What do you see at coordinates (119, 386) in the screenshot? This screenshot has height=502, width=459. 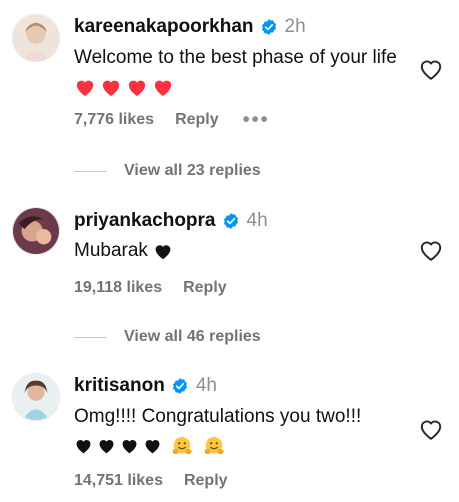 I see `username: kritisanon` at bounding box center [119, 386].